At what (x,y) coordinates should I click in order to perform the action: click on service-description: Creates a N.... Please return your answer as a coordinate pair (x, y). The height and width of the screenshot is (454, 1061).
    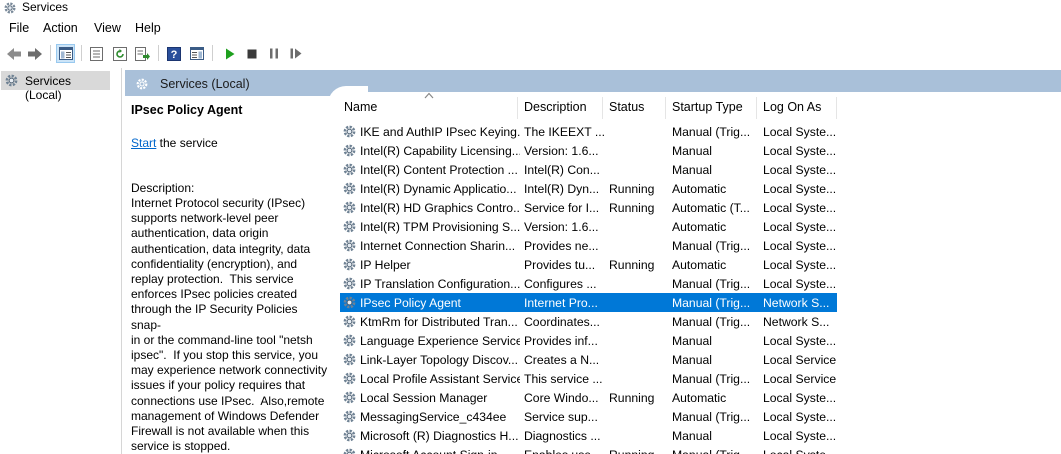
    Looking at the image, I should click on (562, 360).